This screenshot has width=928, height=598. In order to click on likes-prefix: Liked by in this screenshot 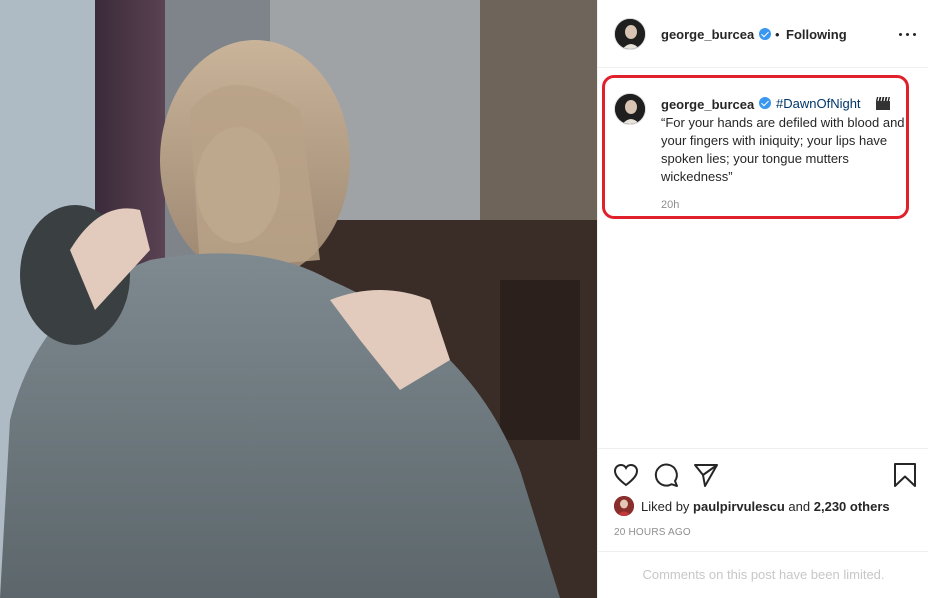, I will do `click(665, 506)`.